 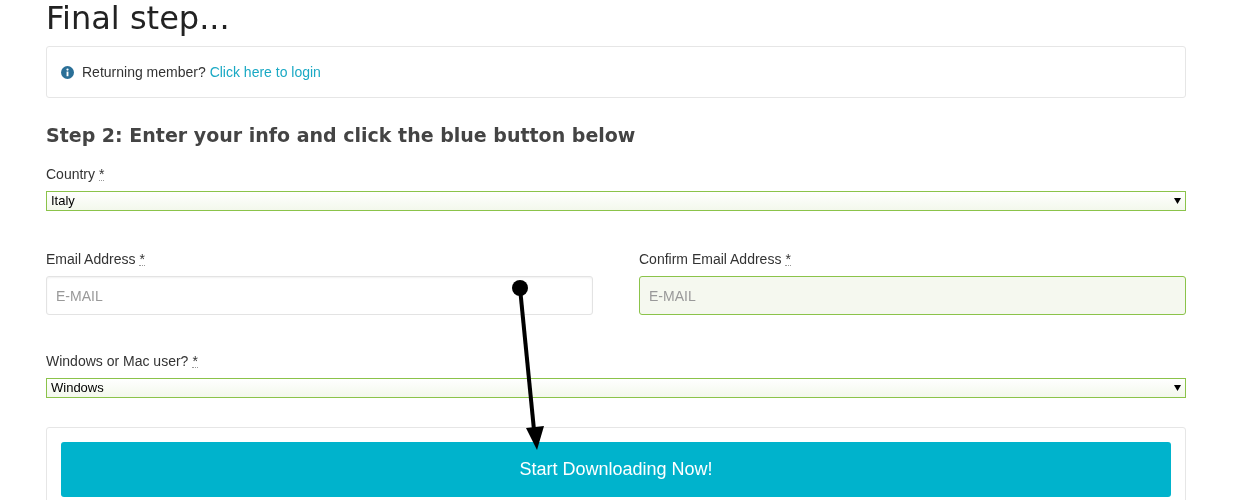 I want to click on select-field: Windows, so click(x=616, y=388).